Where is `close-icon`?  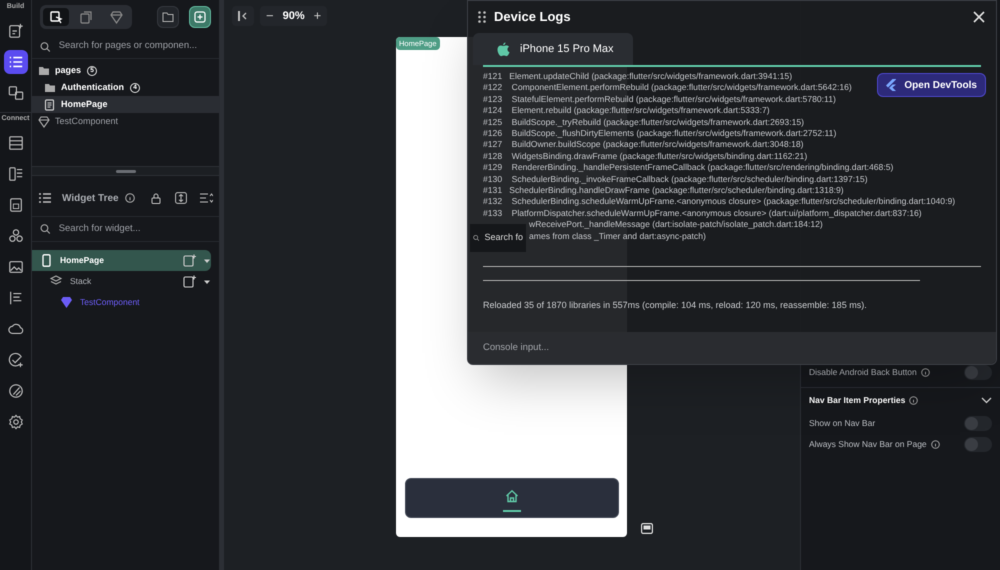
close-icon is located at coordinates (979, 17).